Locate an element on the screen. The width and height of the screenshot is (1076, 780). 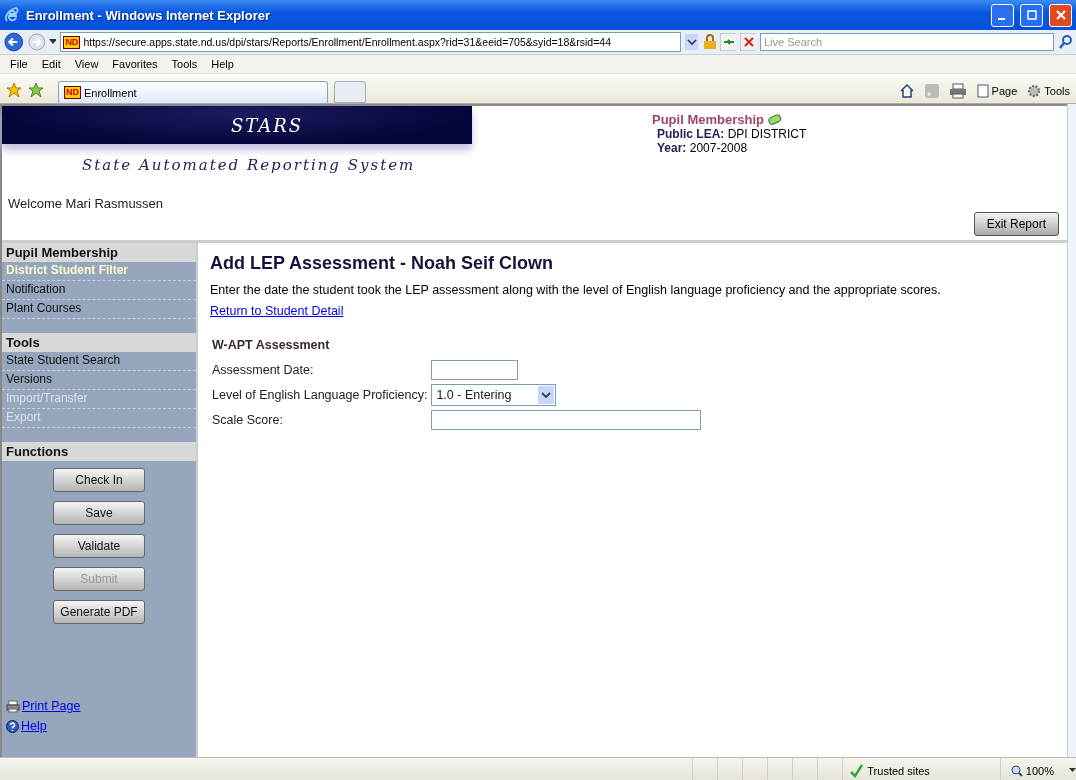
minimize-button is located at coordinates (1002, 15).